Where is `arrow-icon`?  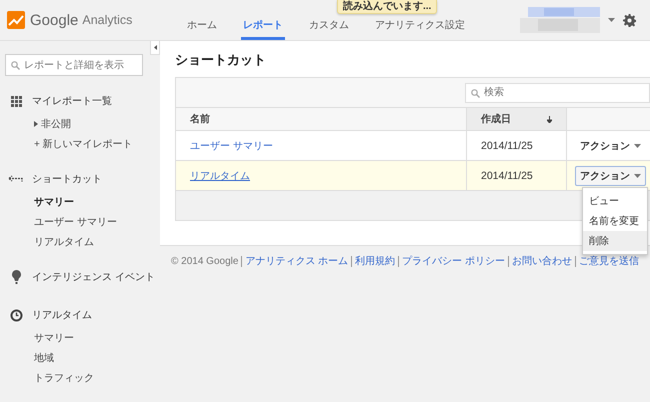
arrow-icon is located at coordinates (16, 179).